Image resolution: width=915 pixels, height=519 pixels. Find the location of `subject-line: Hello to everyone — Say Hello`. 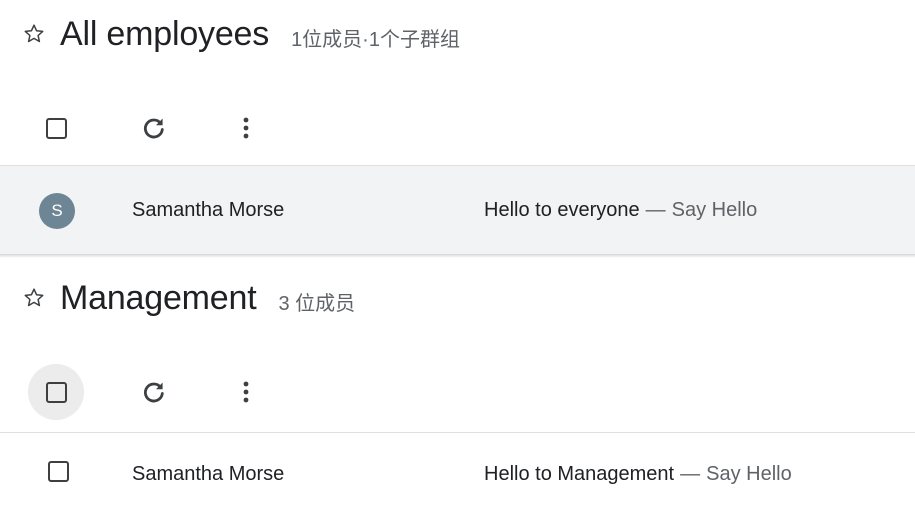

subject-line: Hello to everyone — Say Hello is located at coordinates (699, 210).